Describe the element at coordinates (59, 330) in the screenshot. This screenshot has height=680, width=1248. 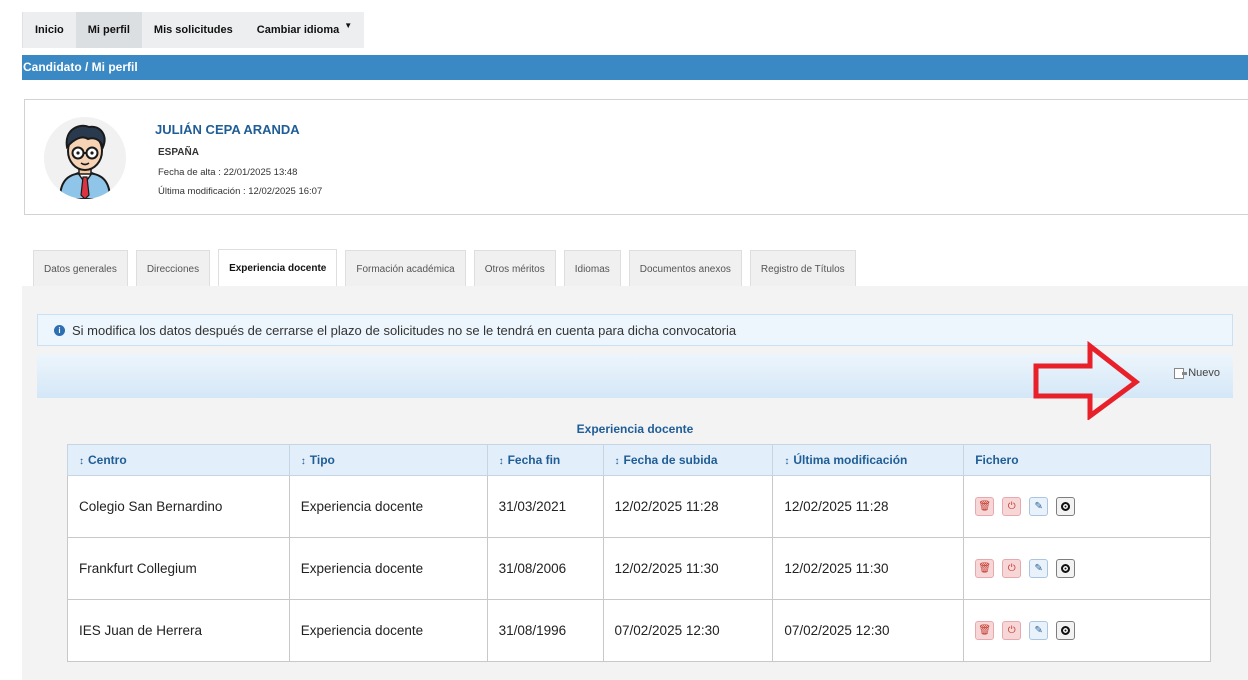
I see `info-icon: i` at that location.